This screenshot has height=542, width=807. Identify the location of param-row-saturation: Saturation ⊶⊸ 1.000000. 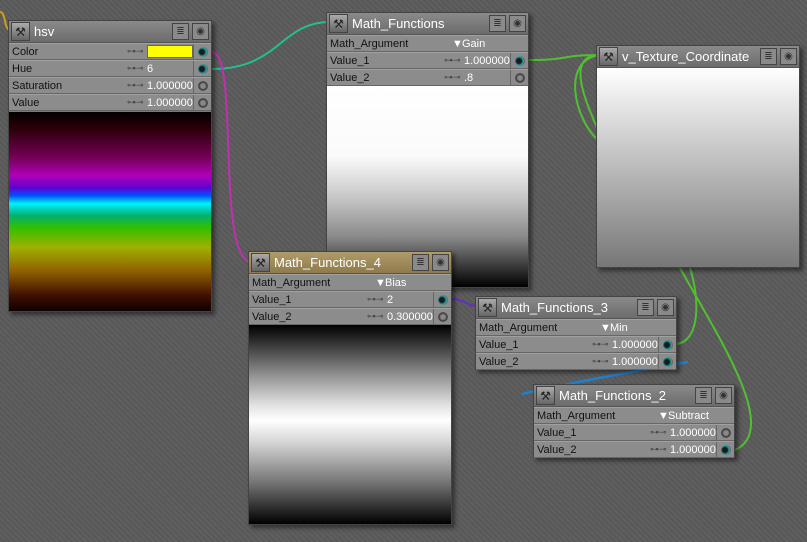
(110, 85).